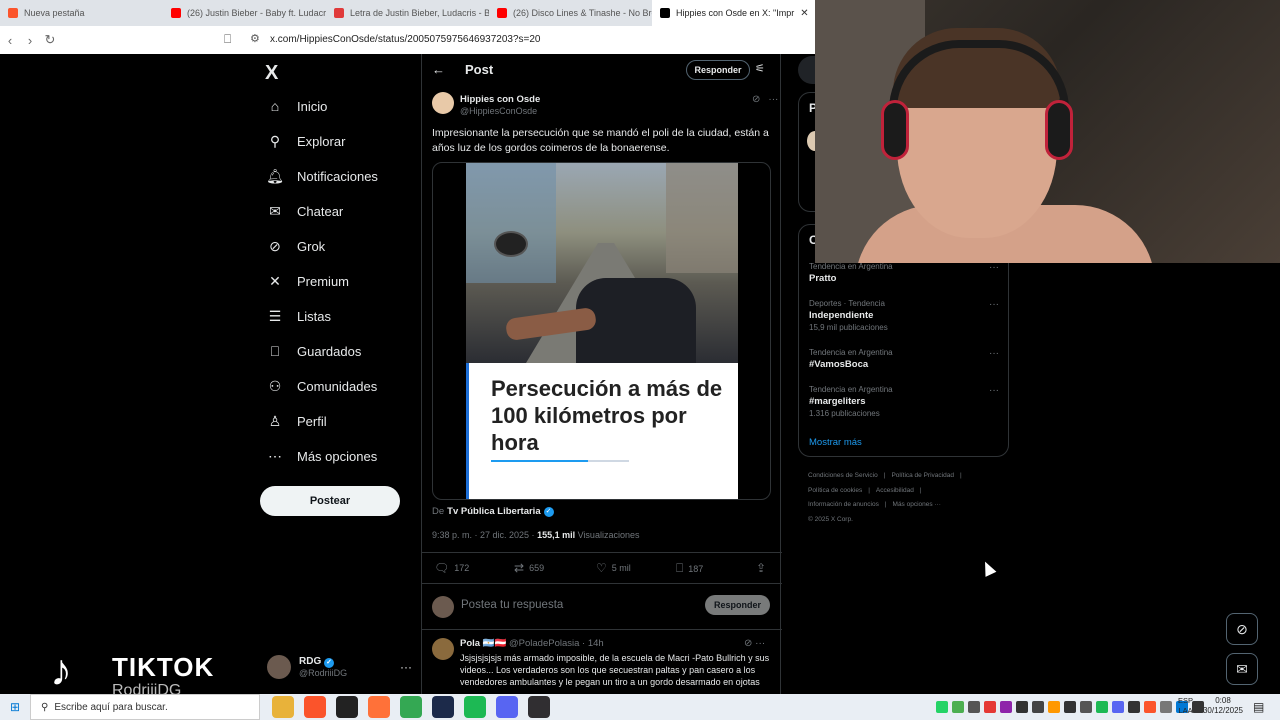  I want to click on sidebar-item-inicio: ⌂ Inicio, so click(297, 106).